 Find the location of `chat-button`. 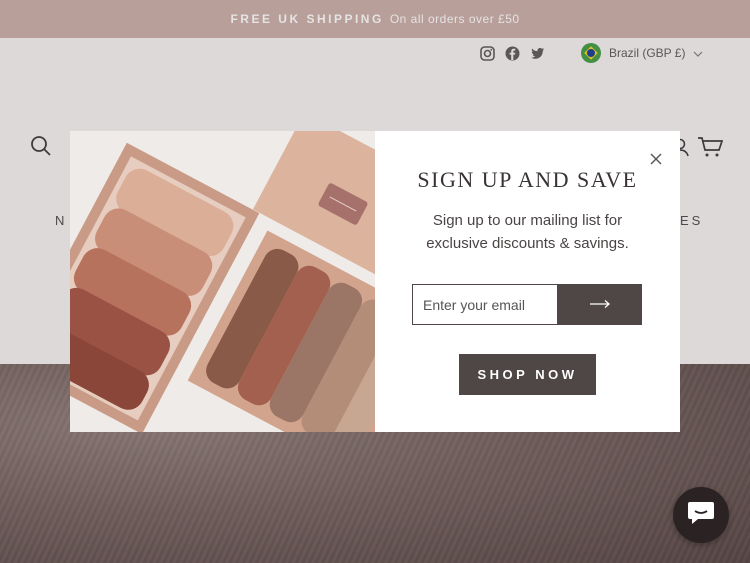

chat-button is located at coordinates (701, 515).